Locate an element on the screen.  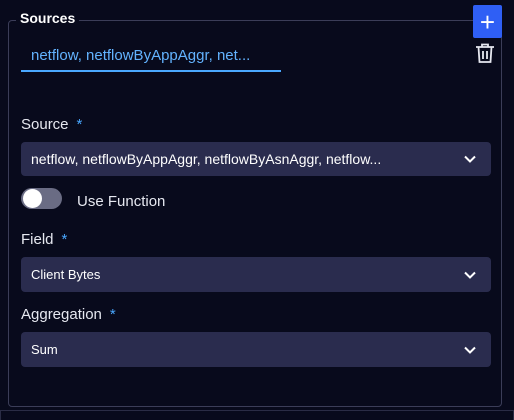
toggle-knob is located at coordinates (32, 198).